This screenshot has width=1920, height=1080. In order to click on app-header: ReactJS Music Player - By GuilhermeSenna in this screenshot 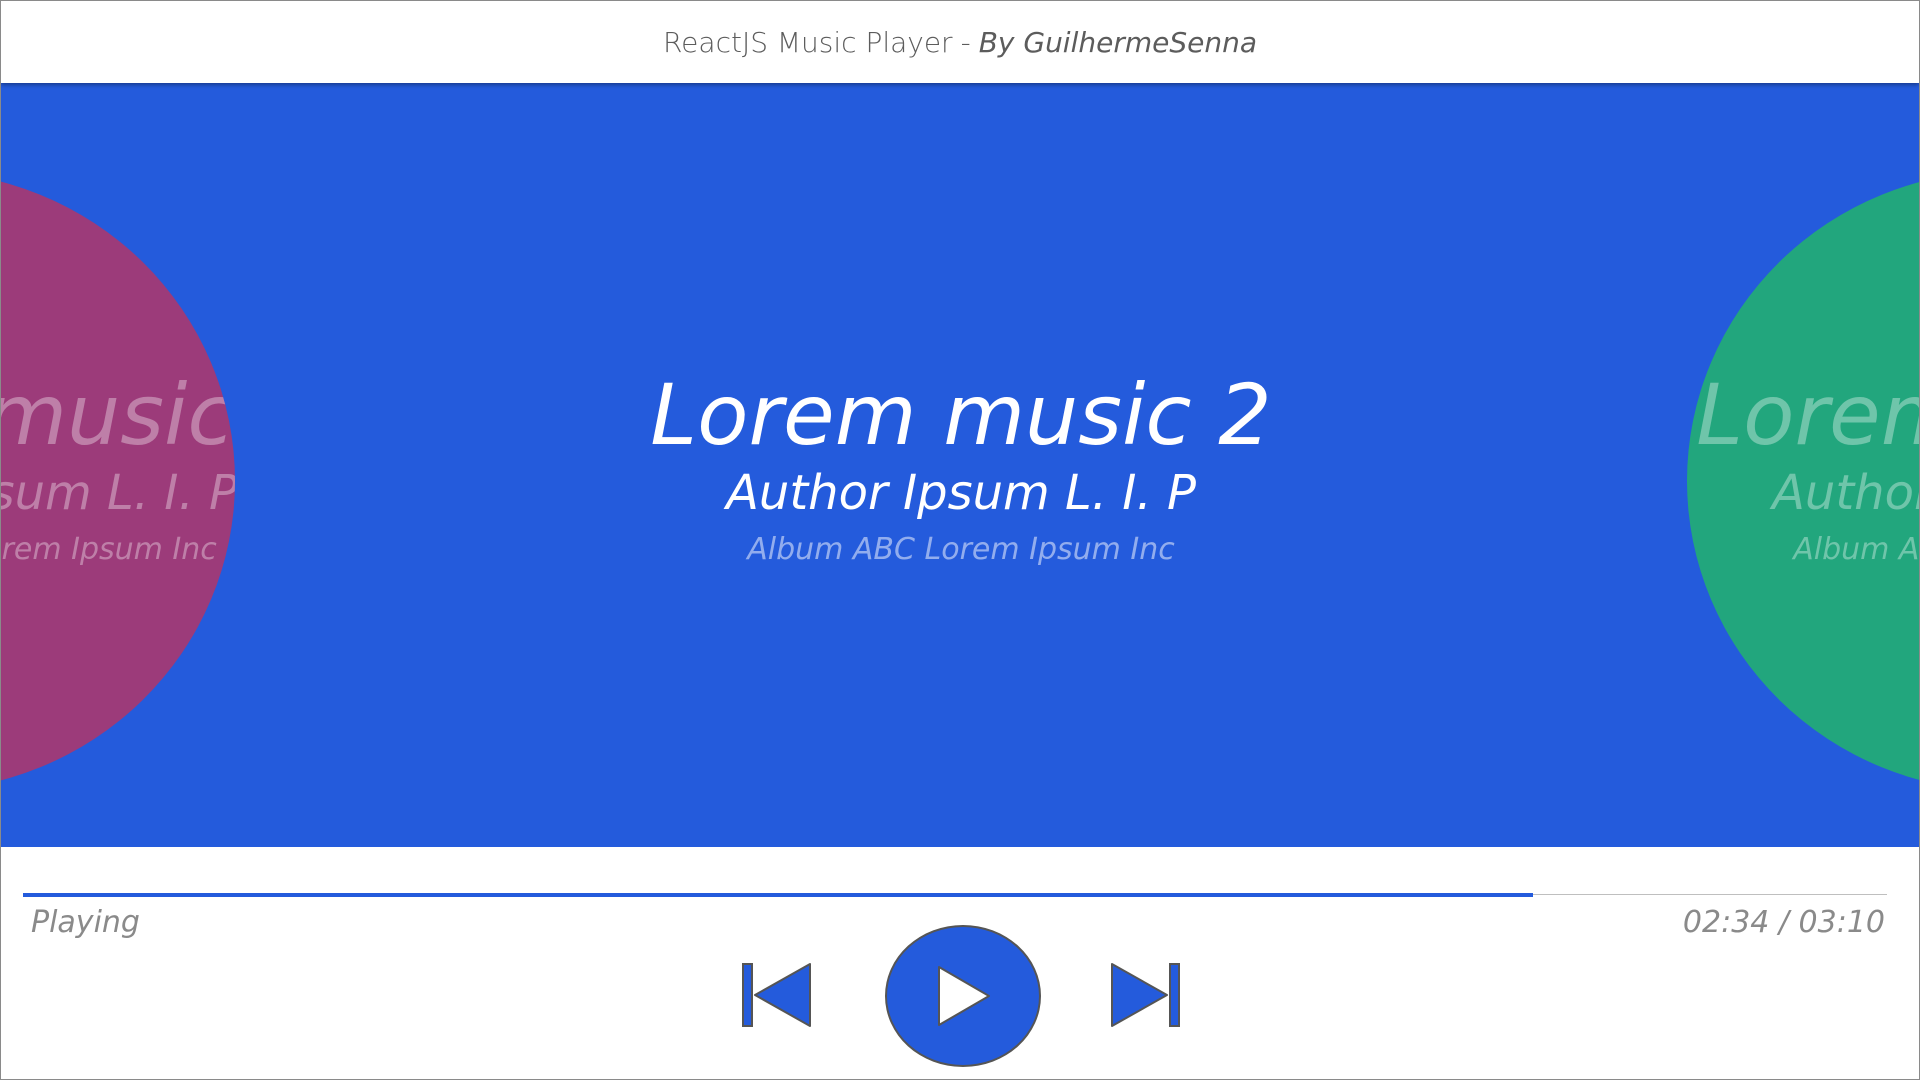, I will do `click(960, 42)`.